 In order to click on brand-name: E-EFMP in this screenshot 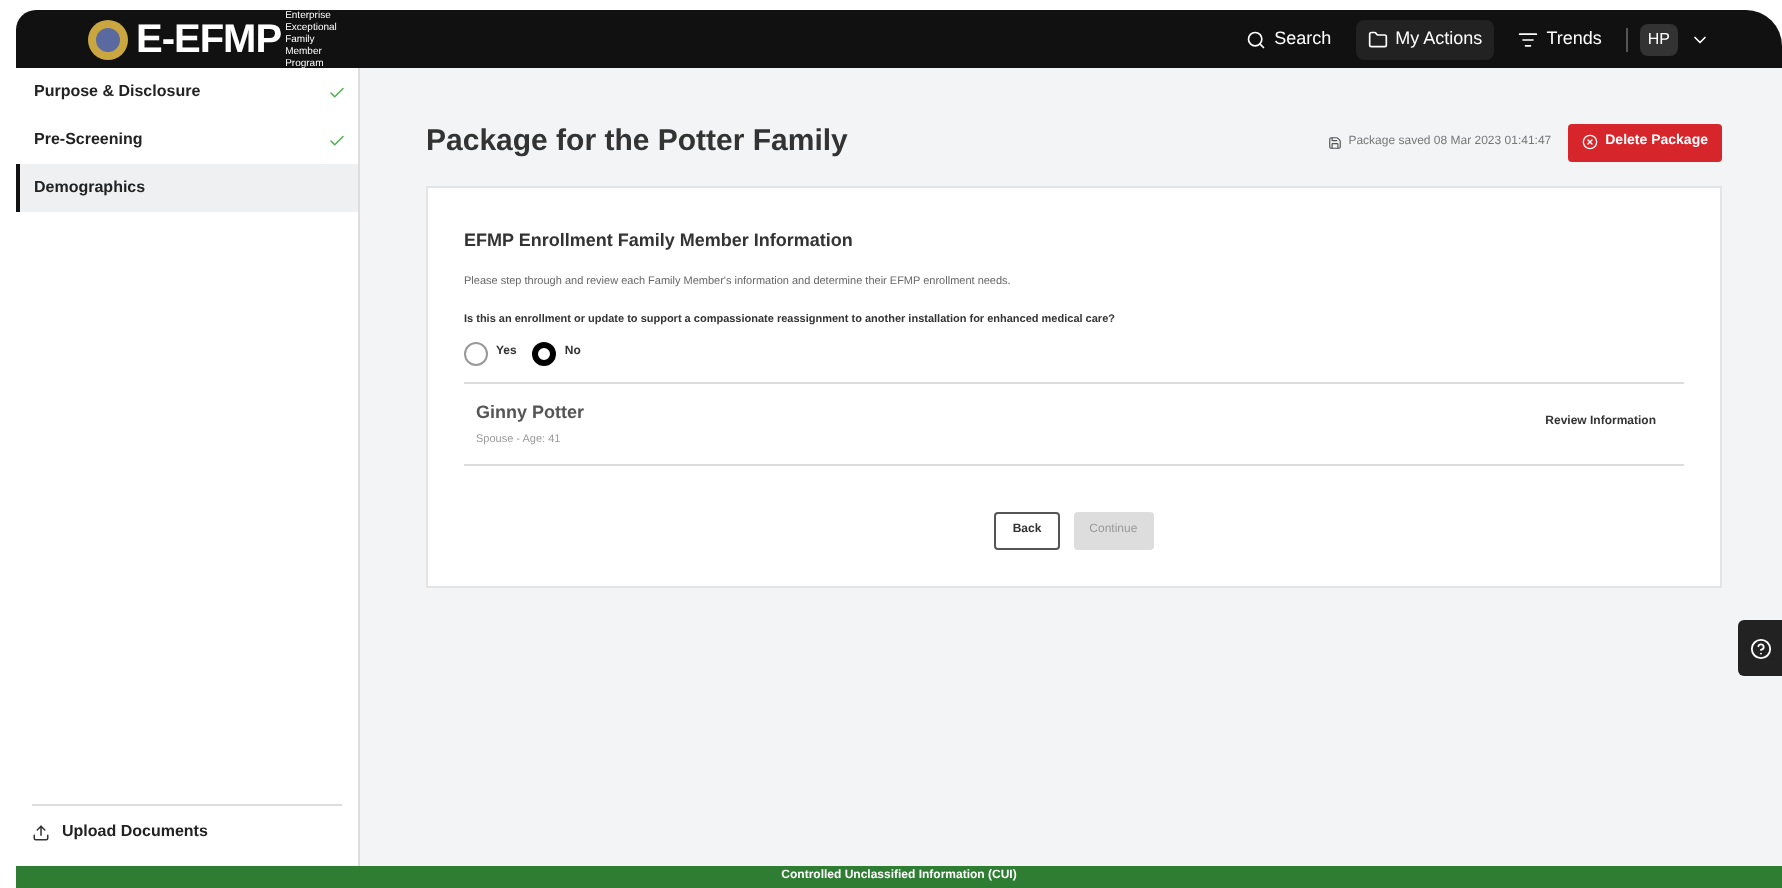, I will do `click(209, 39)`.